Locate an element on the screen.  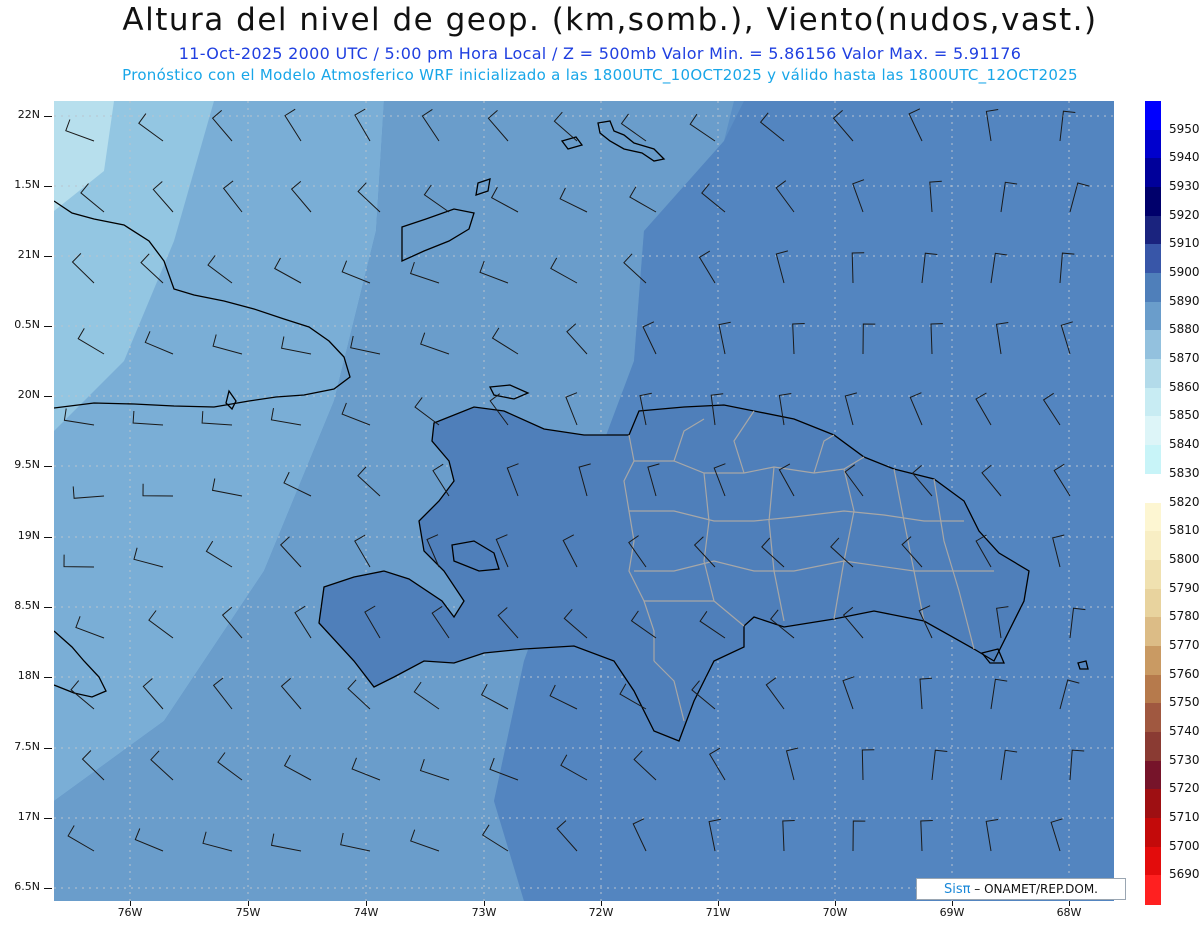
colorbar-level-label: 5830 is located at coordinates (1184, 472).